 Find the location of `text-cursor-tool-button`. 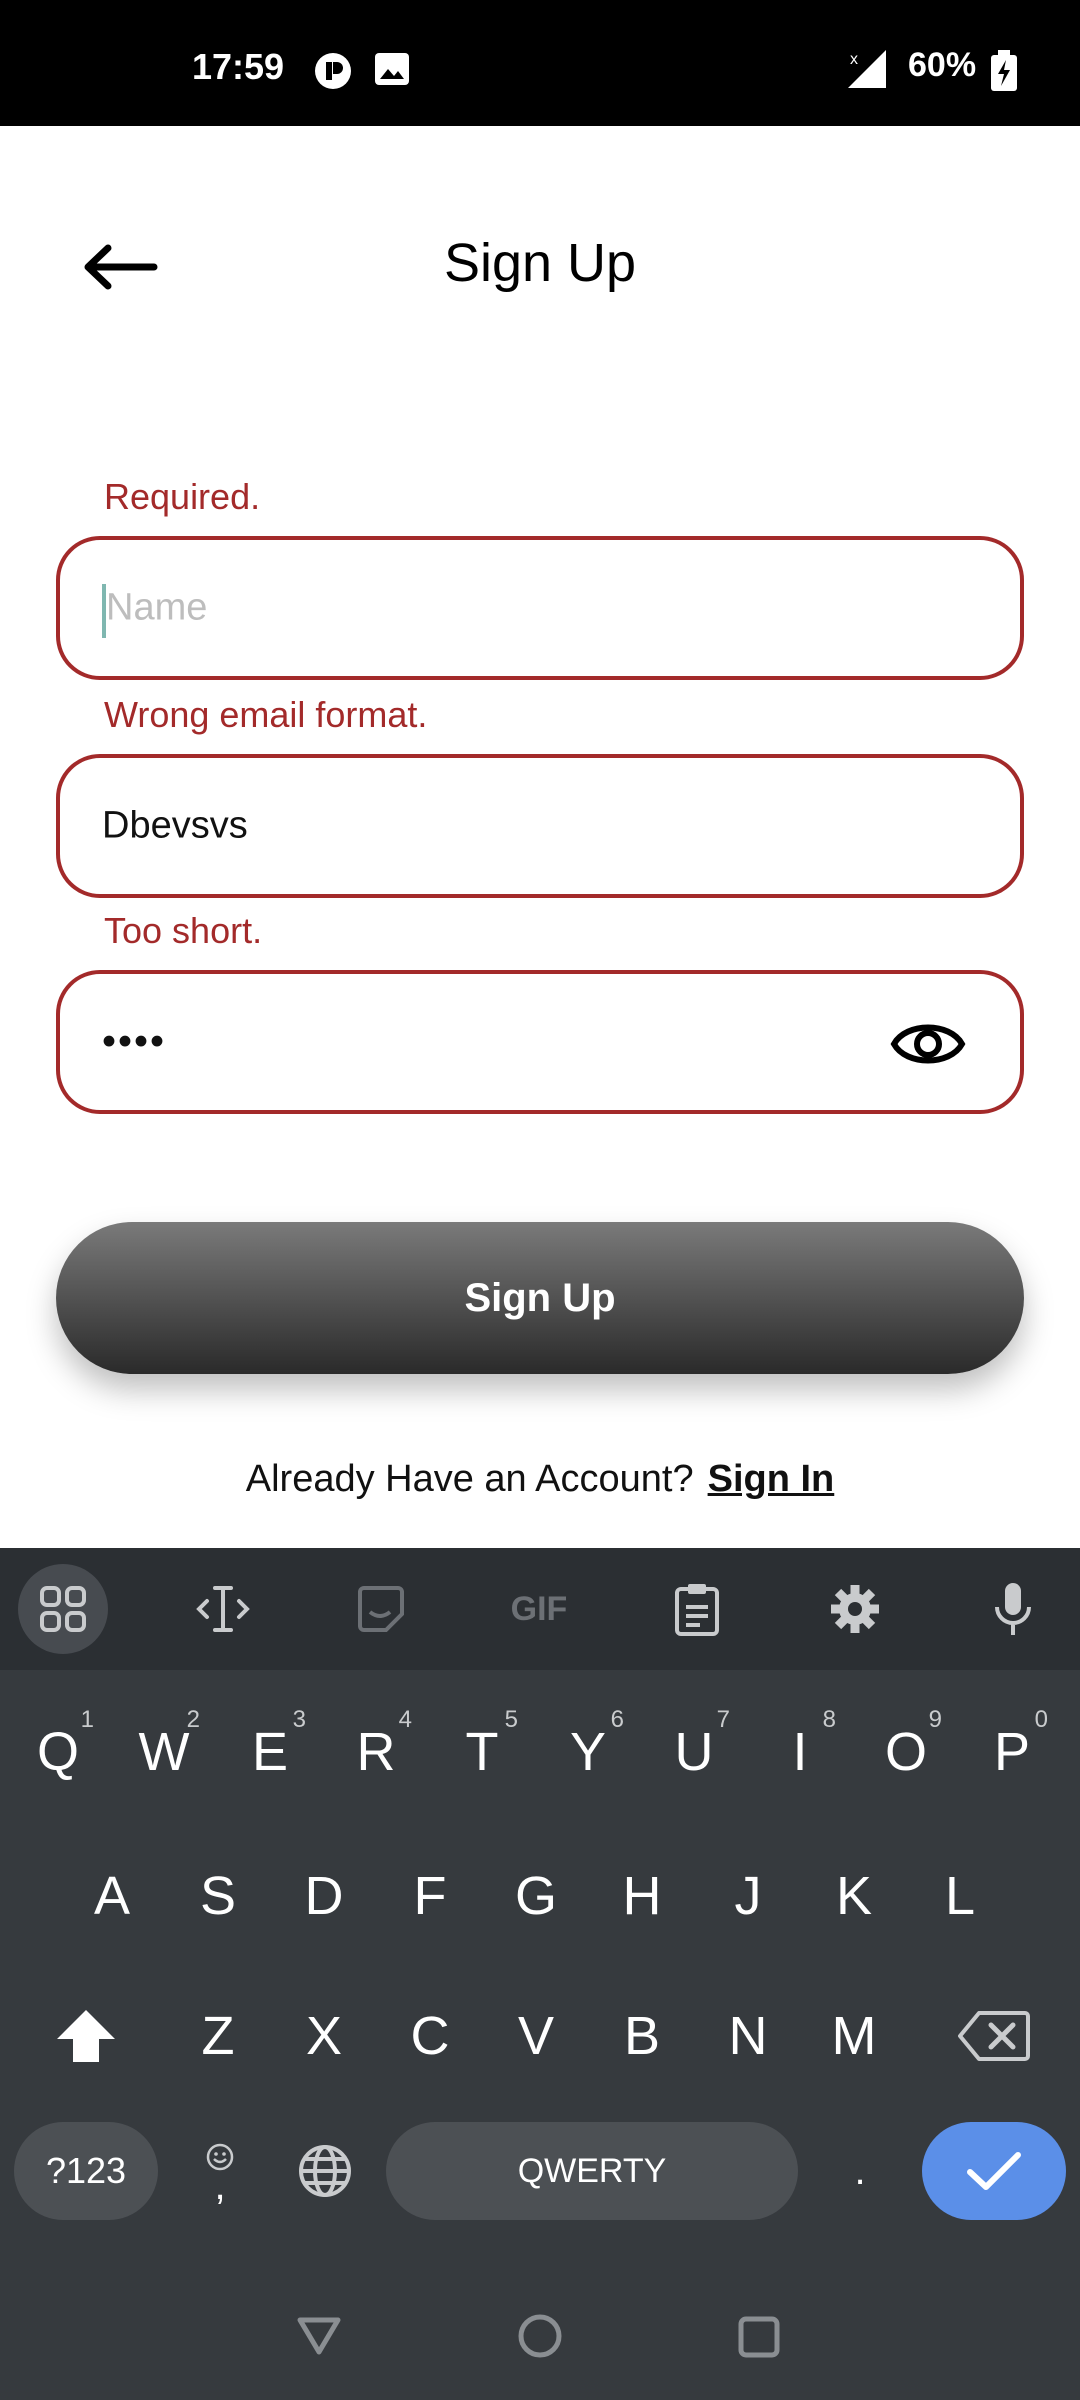

text-cursor-tool-button is located at coordinates (223, 1609).